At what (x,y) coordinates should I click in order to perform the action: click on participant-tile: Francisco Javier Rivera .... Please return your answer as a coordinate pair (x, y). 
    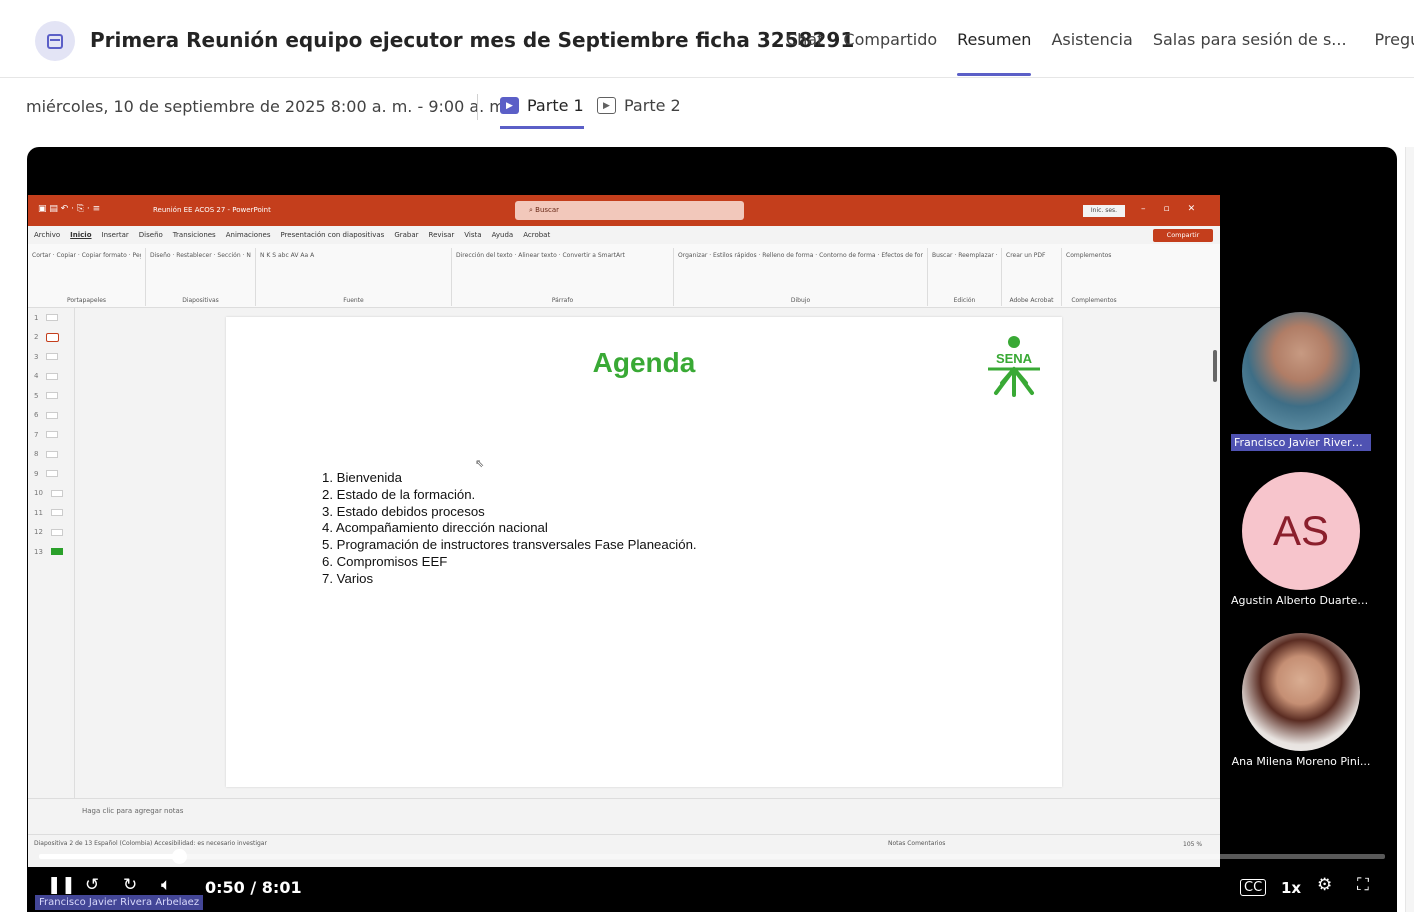
    Looking at the image, I should click on (1301, 383).